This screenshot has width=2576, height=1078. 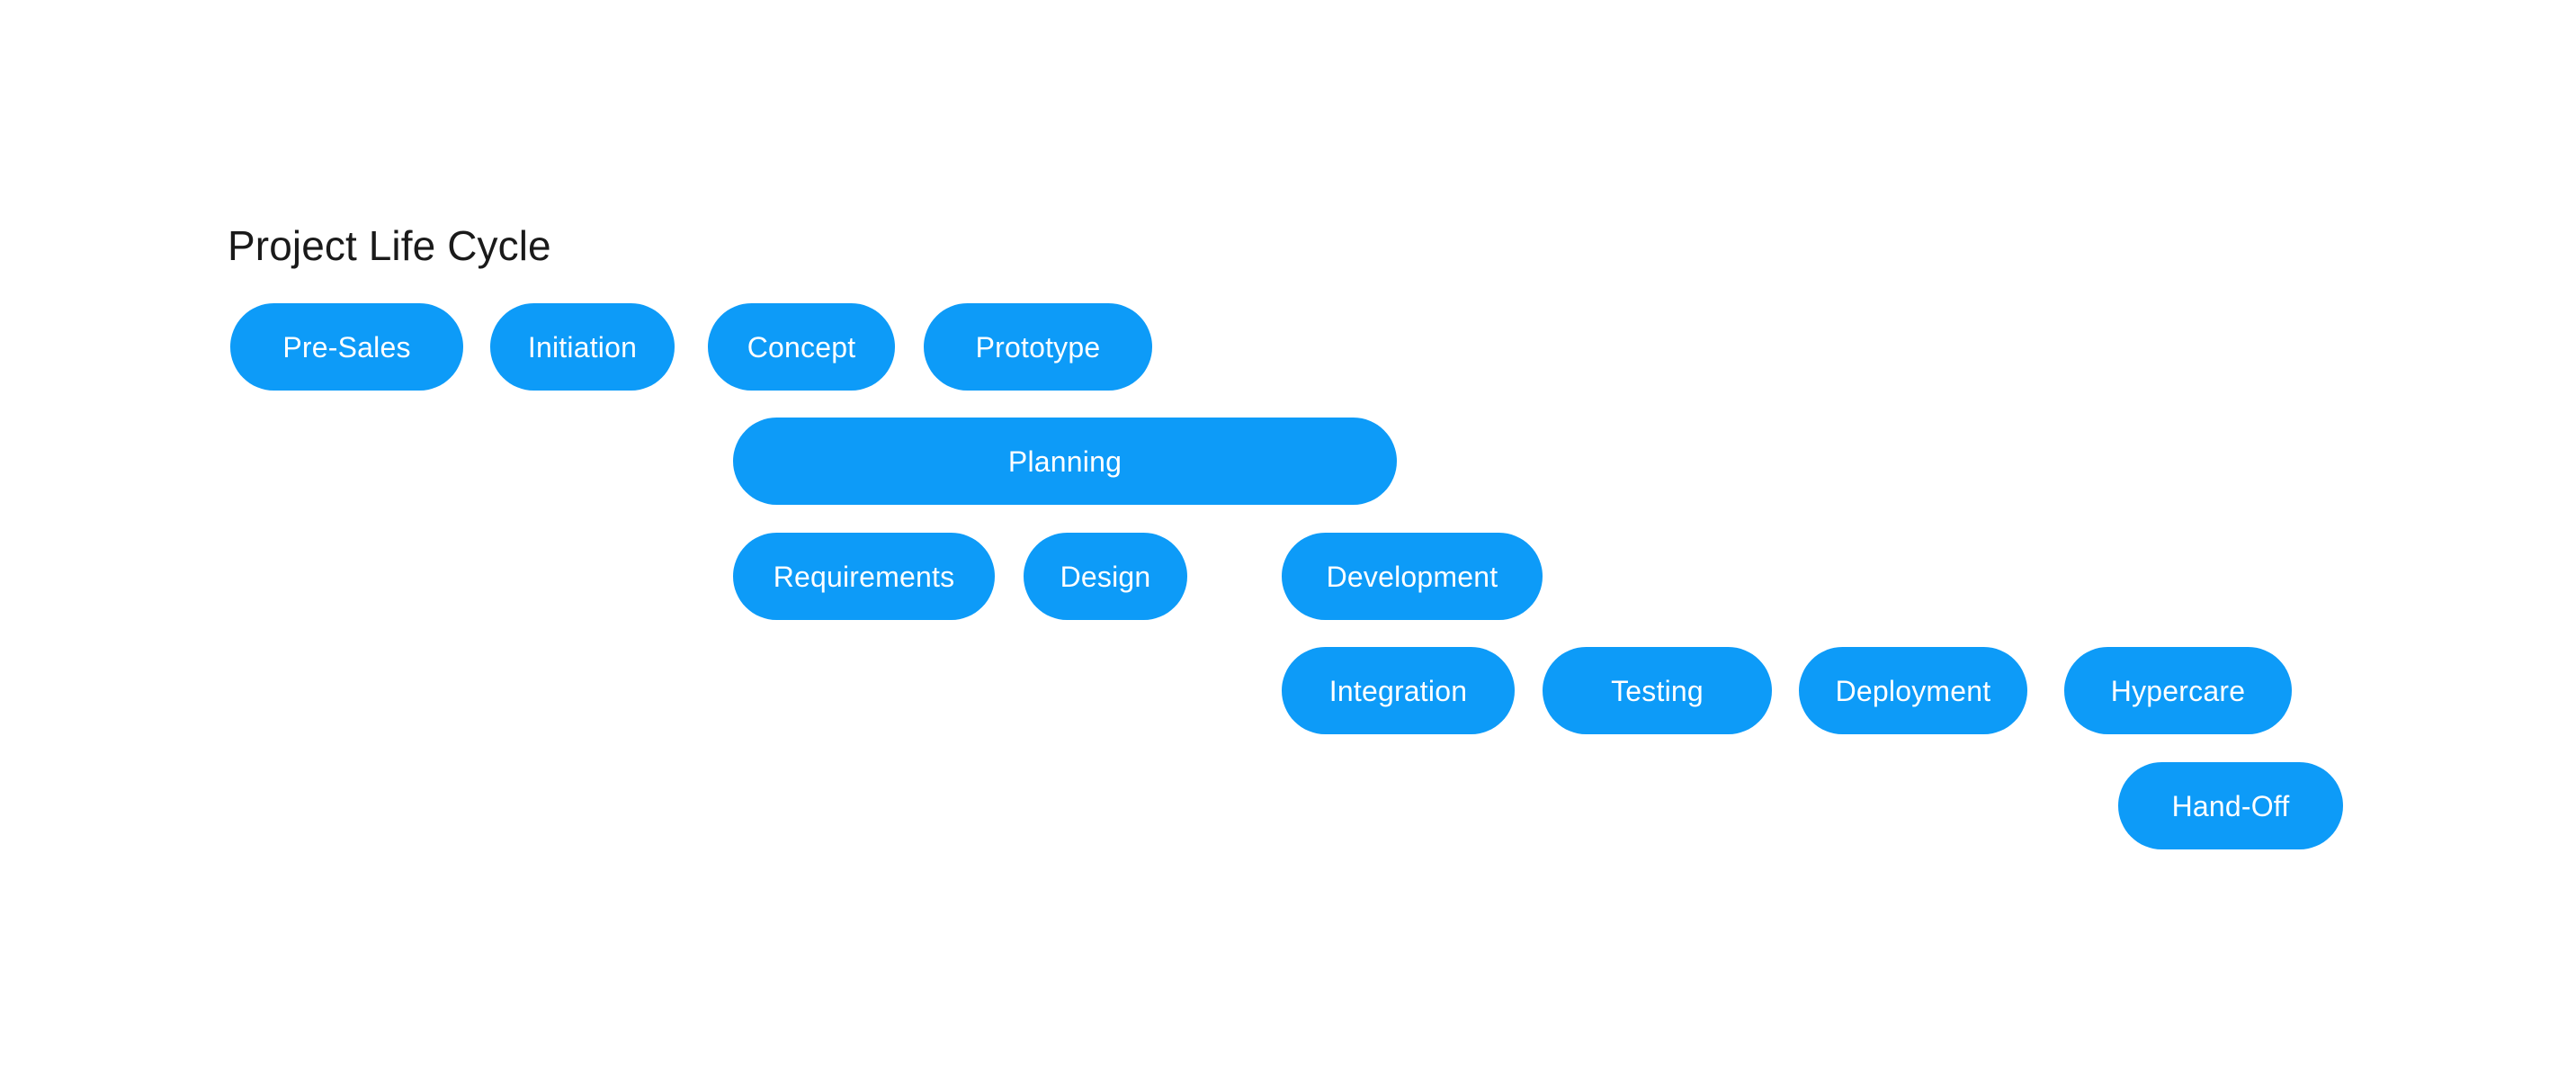 I want to click on phase-label: Pre-Sales, so click(x=346, y=347).